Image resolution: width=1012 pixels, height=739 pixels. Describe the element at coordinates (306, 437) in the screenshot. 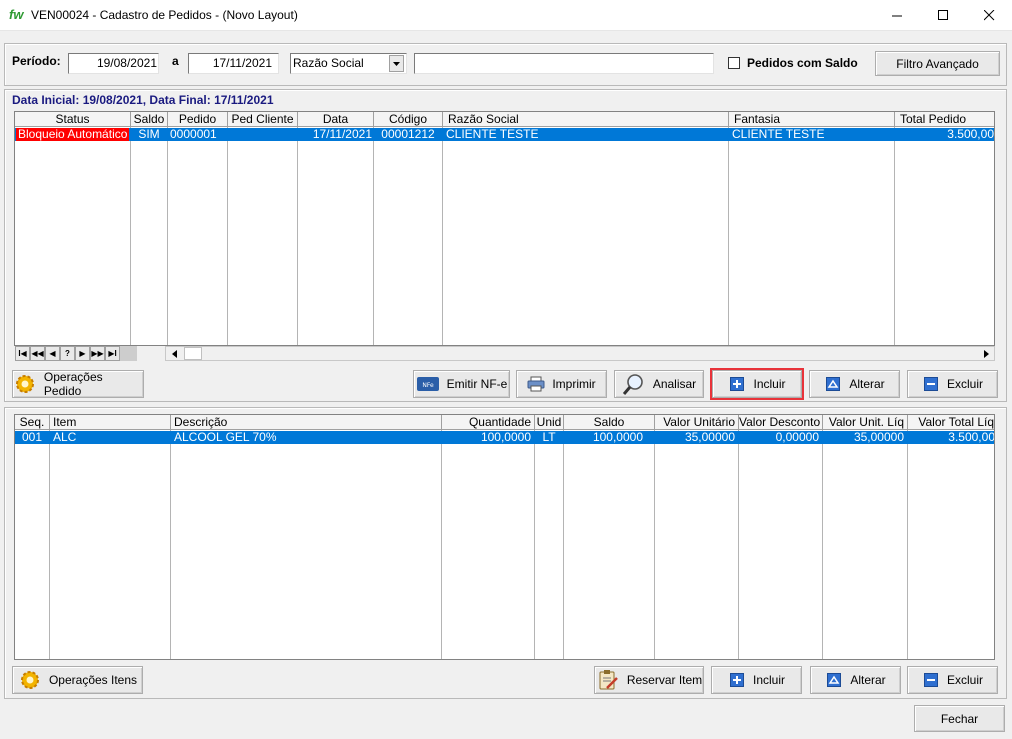

I see `item-descricao-cell: ALCOOL GEL 70%` at that location.